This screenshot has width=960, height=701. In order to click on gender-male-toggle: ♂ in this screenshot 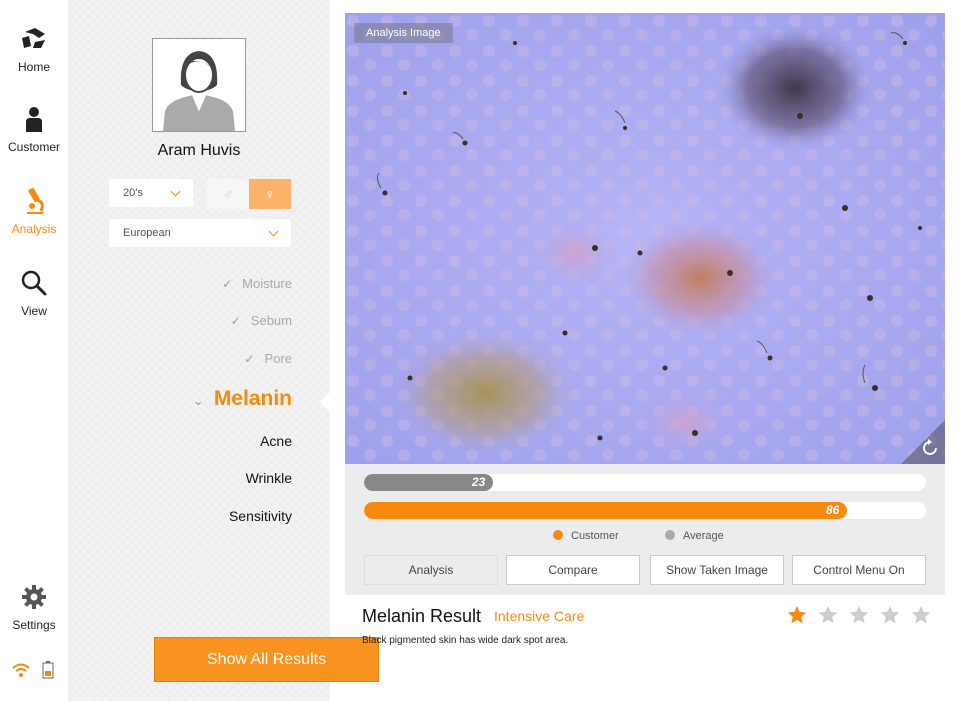, I will do `click(228, 194)`.